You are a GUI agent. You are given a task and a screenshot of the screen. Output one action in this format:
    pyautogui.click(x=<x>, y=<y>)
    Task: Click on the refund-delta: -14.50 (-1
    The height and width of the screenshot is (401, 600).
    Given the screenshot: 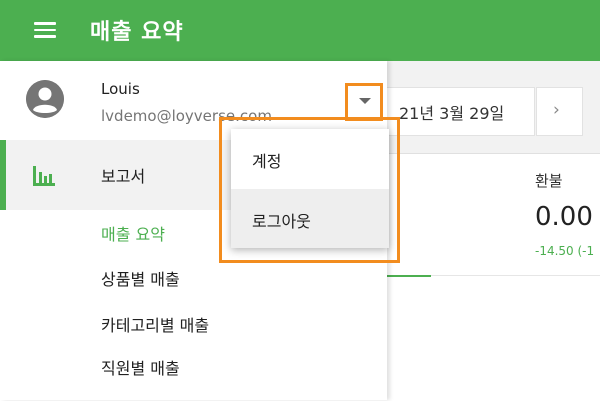 What is the action you would take?
    pyautogui.click(x=565, y=251)
    